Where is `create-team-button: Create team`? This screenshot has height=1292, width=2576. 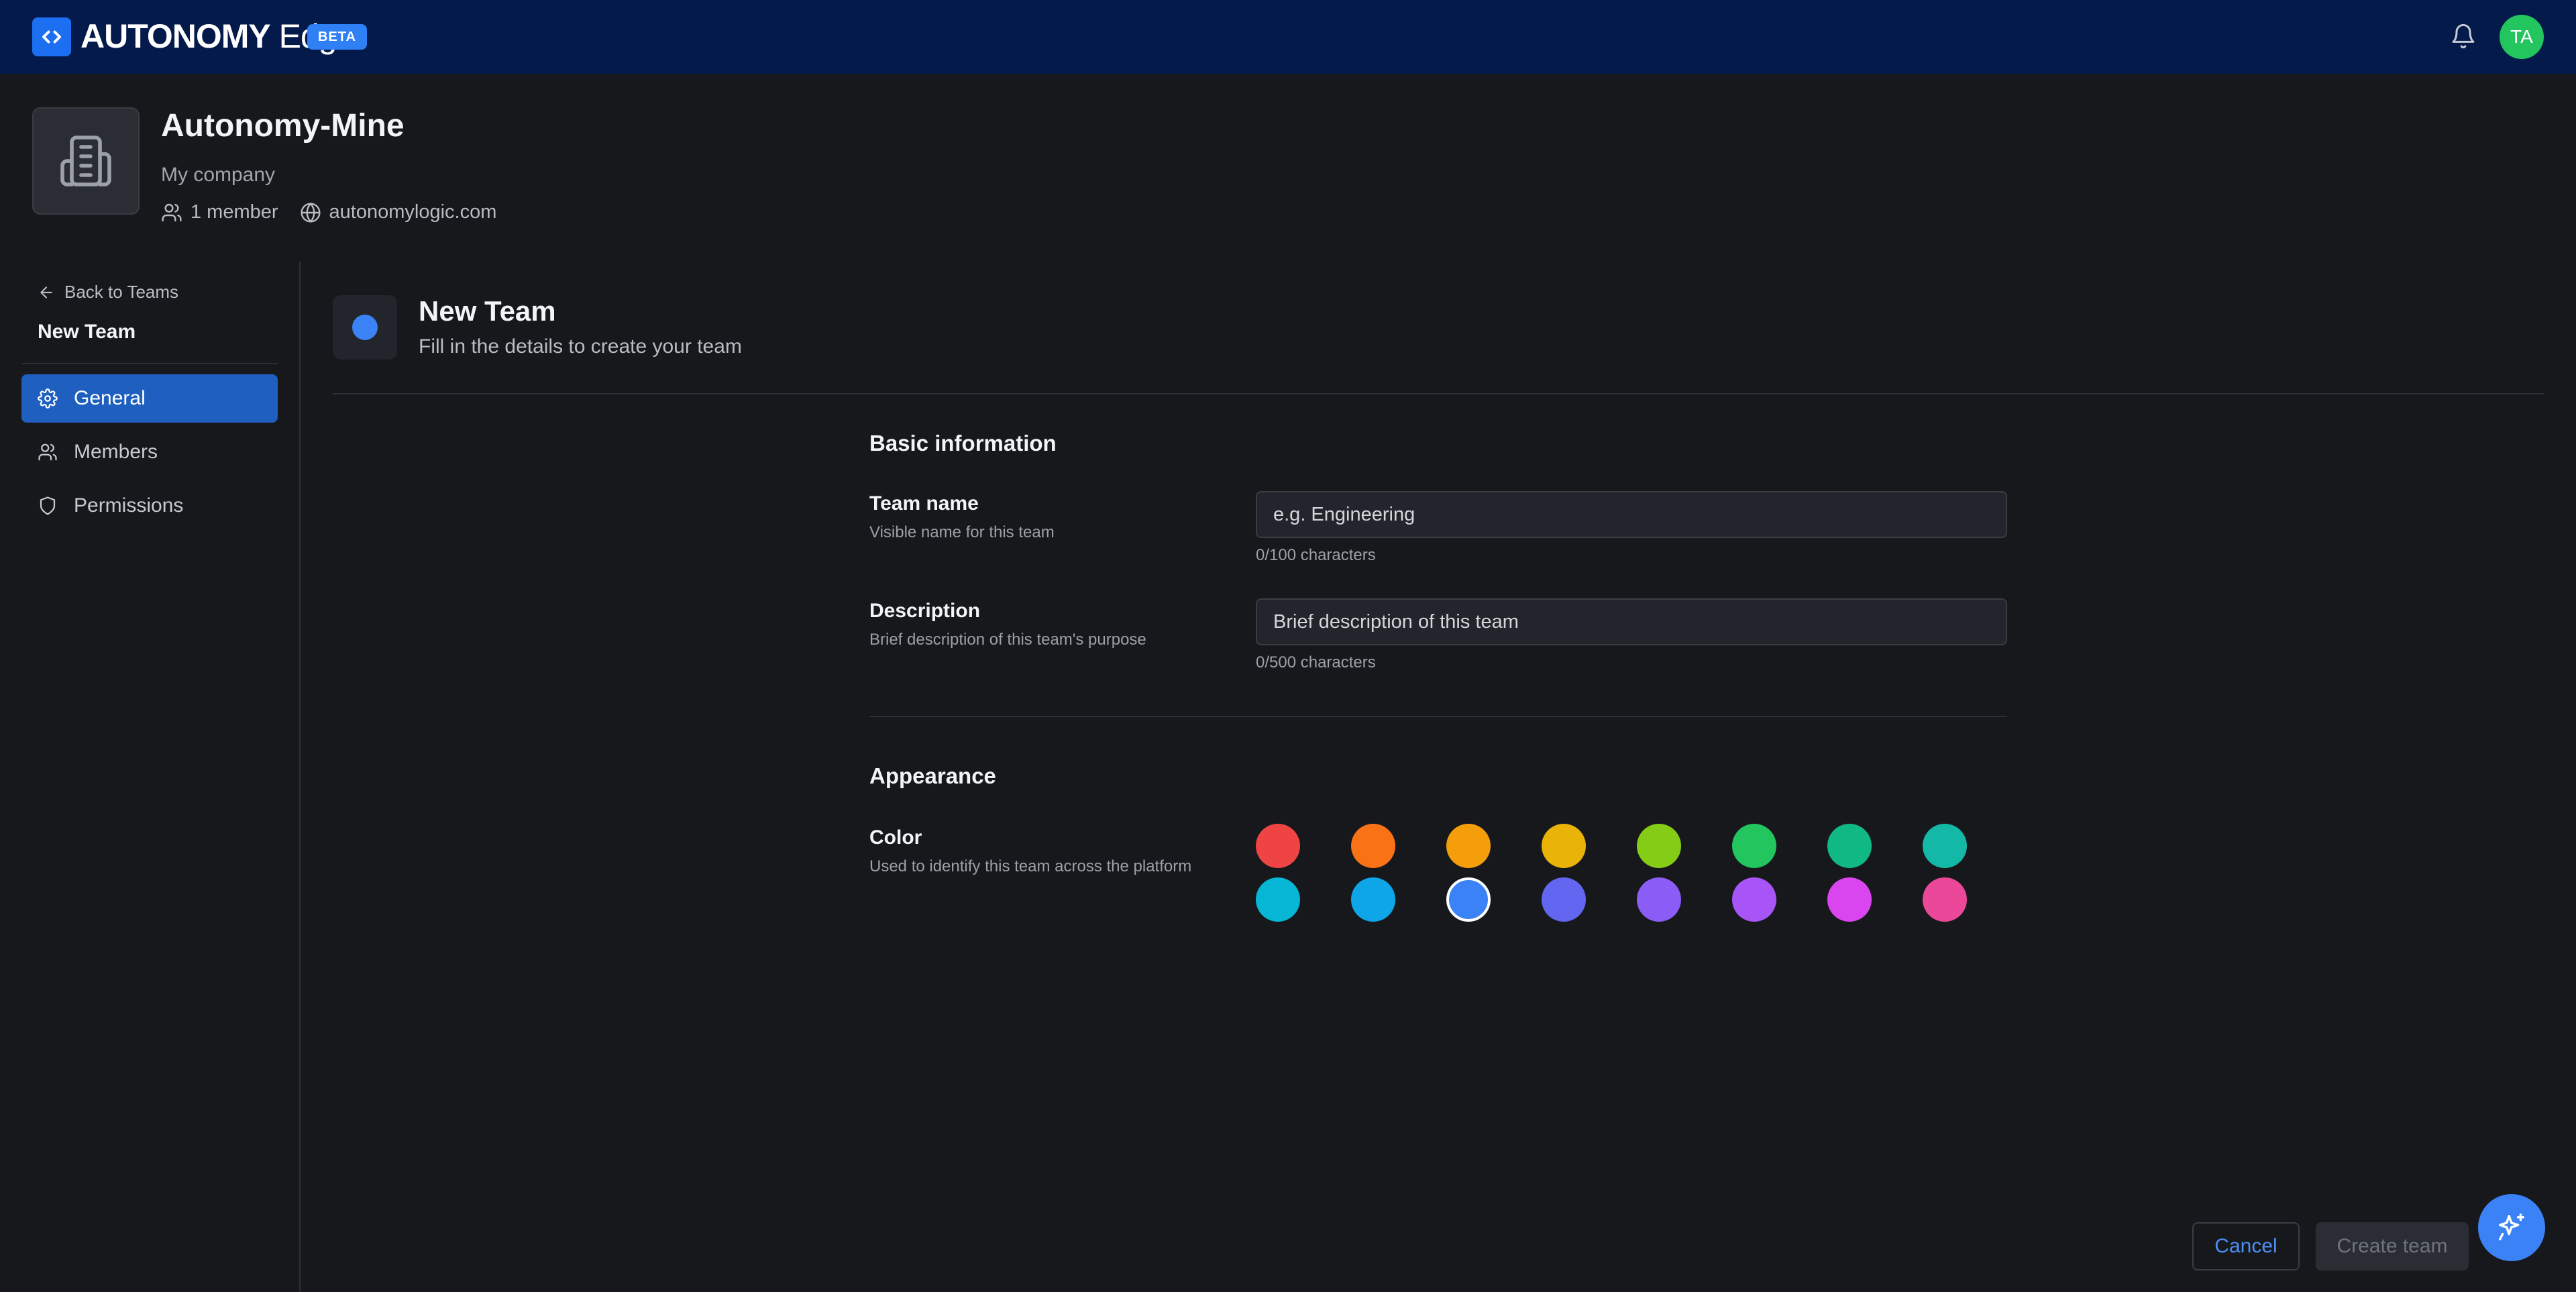 create-team-button: Create team is located at coordinates (2392, 1246).